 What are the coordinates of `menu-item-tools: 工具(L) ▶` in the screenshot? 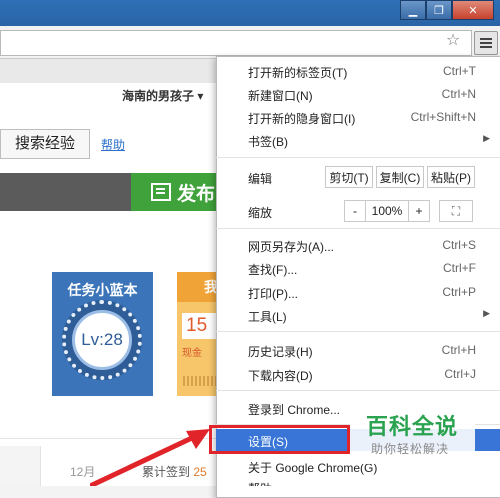 It's located at (358, 315).